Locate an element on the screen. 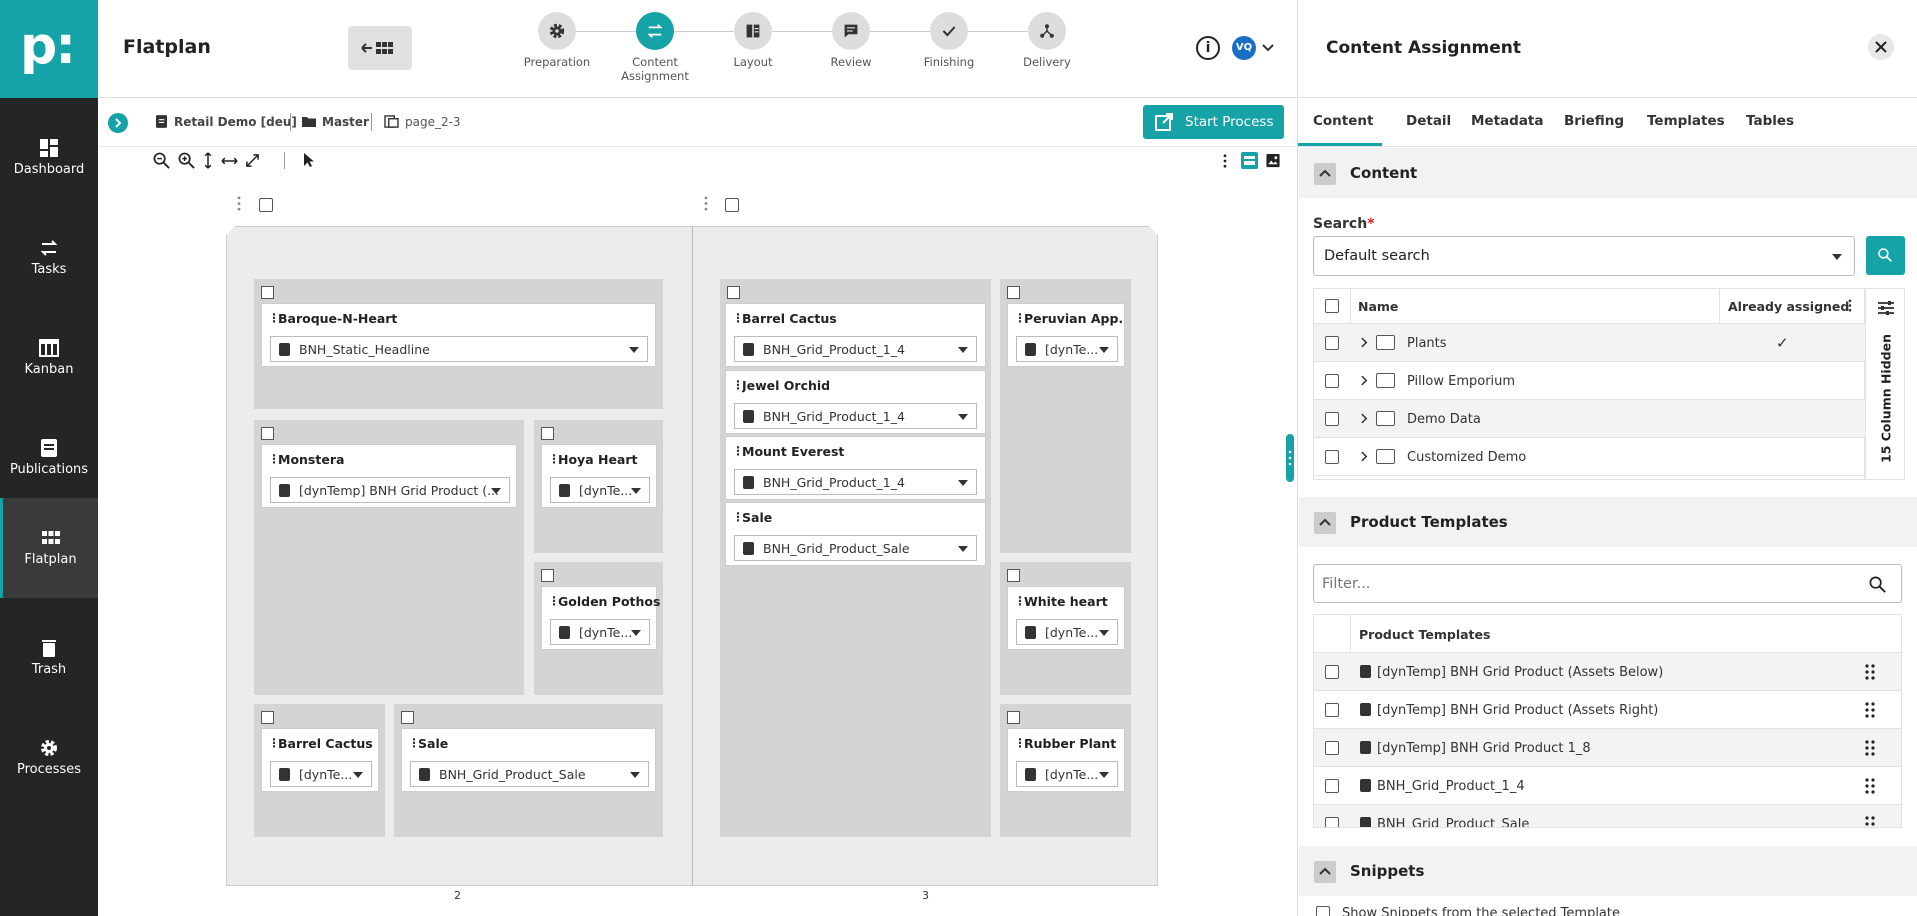 The height and width of the screenshot is (916, 1917). panel-resize-handle is located at coordinates (1290, 458).